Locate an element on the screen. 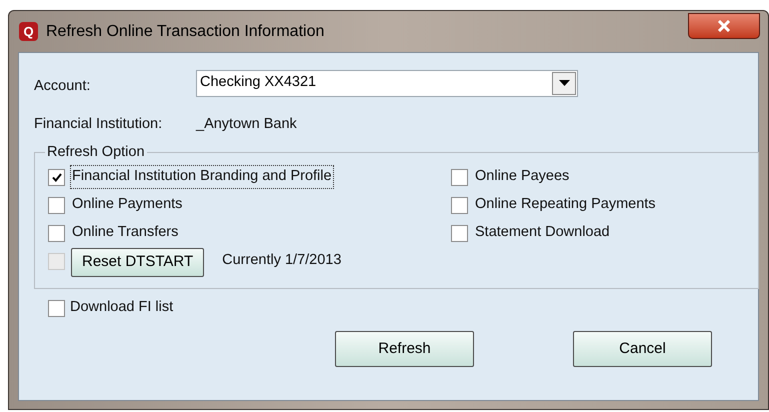  current-date-note: Currently 1/7/2013 is located at coordinates (282, 260).